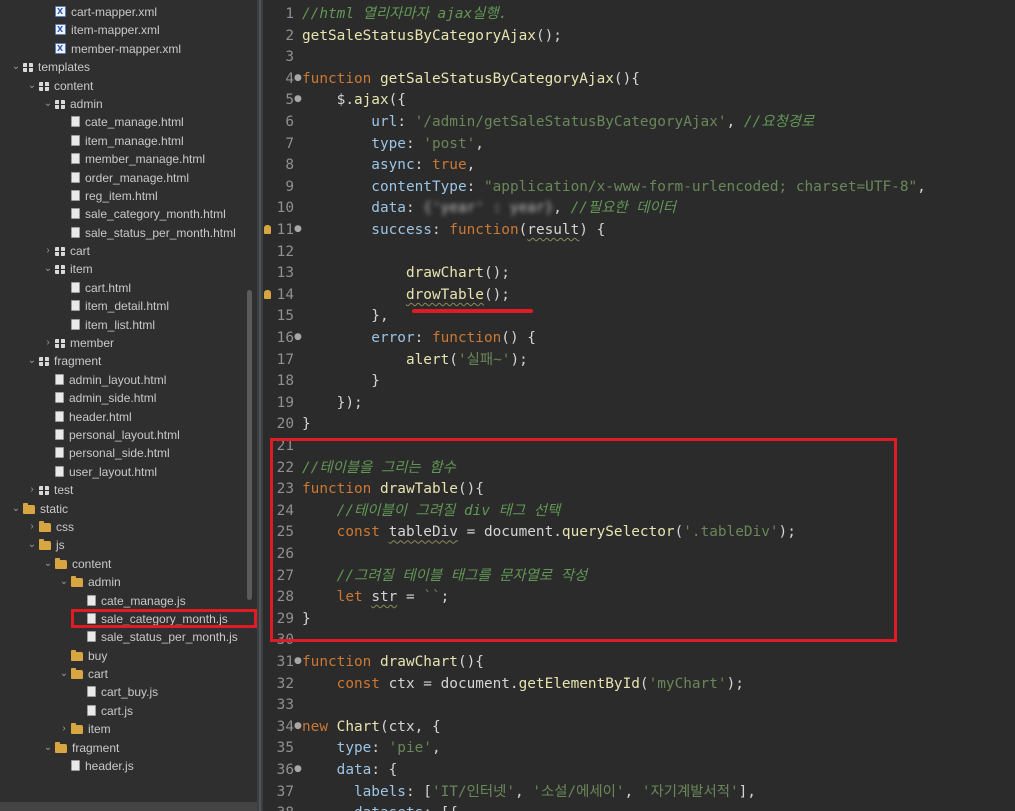  I want to click on code-line: 36 ● data: {, so click(639, 771).